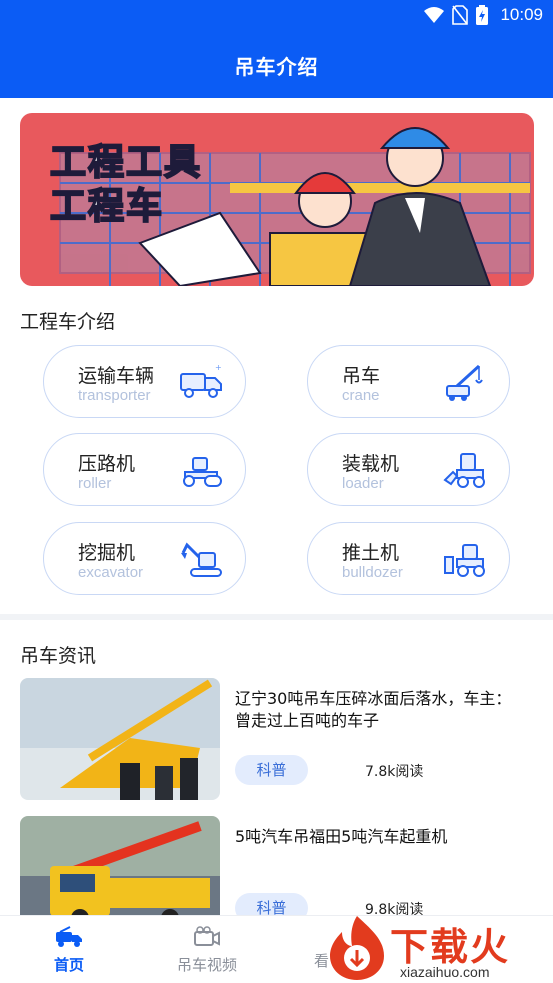 This screenshot has width=553, height=983. I want to click on status-bar: 10:09, so click(276, 16).